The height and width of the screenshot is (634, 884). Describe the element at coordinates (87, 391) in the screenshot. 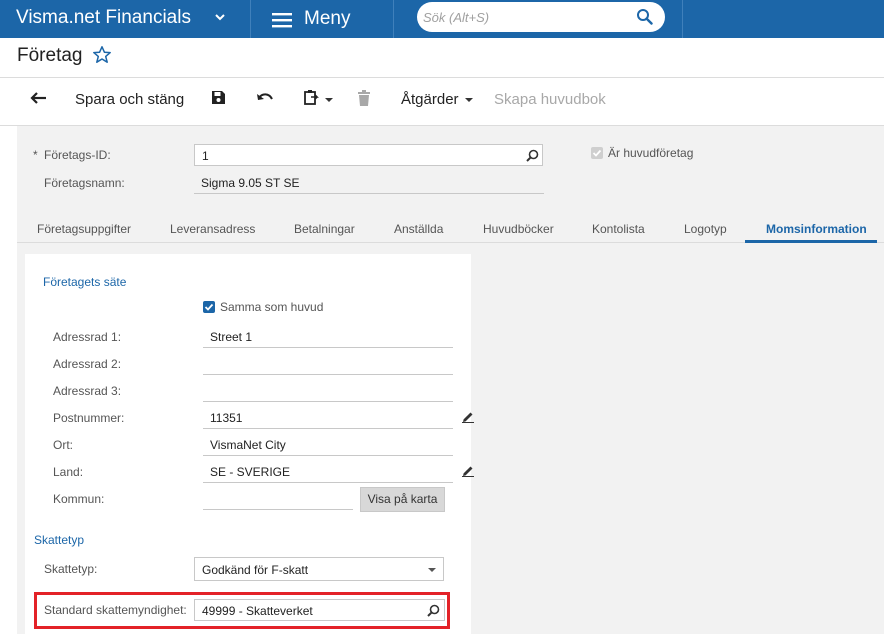

I see `address3-label: Adressrad 3:` at that location.